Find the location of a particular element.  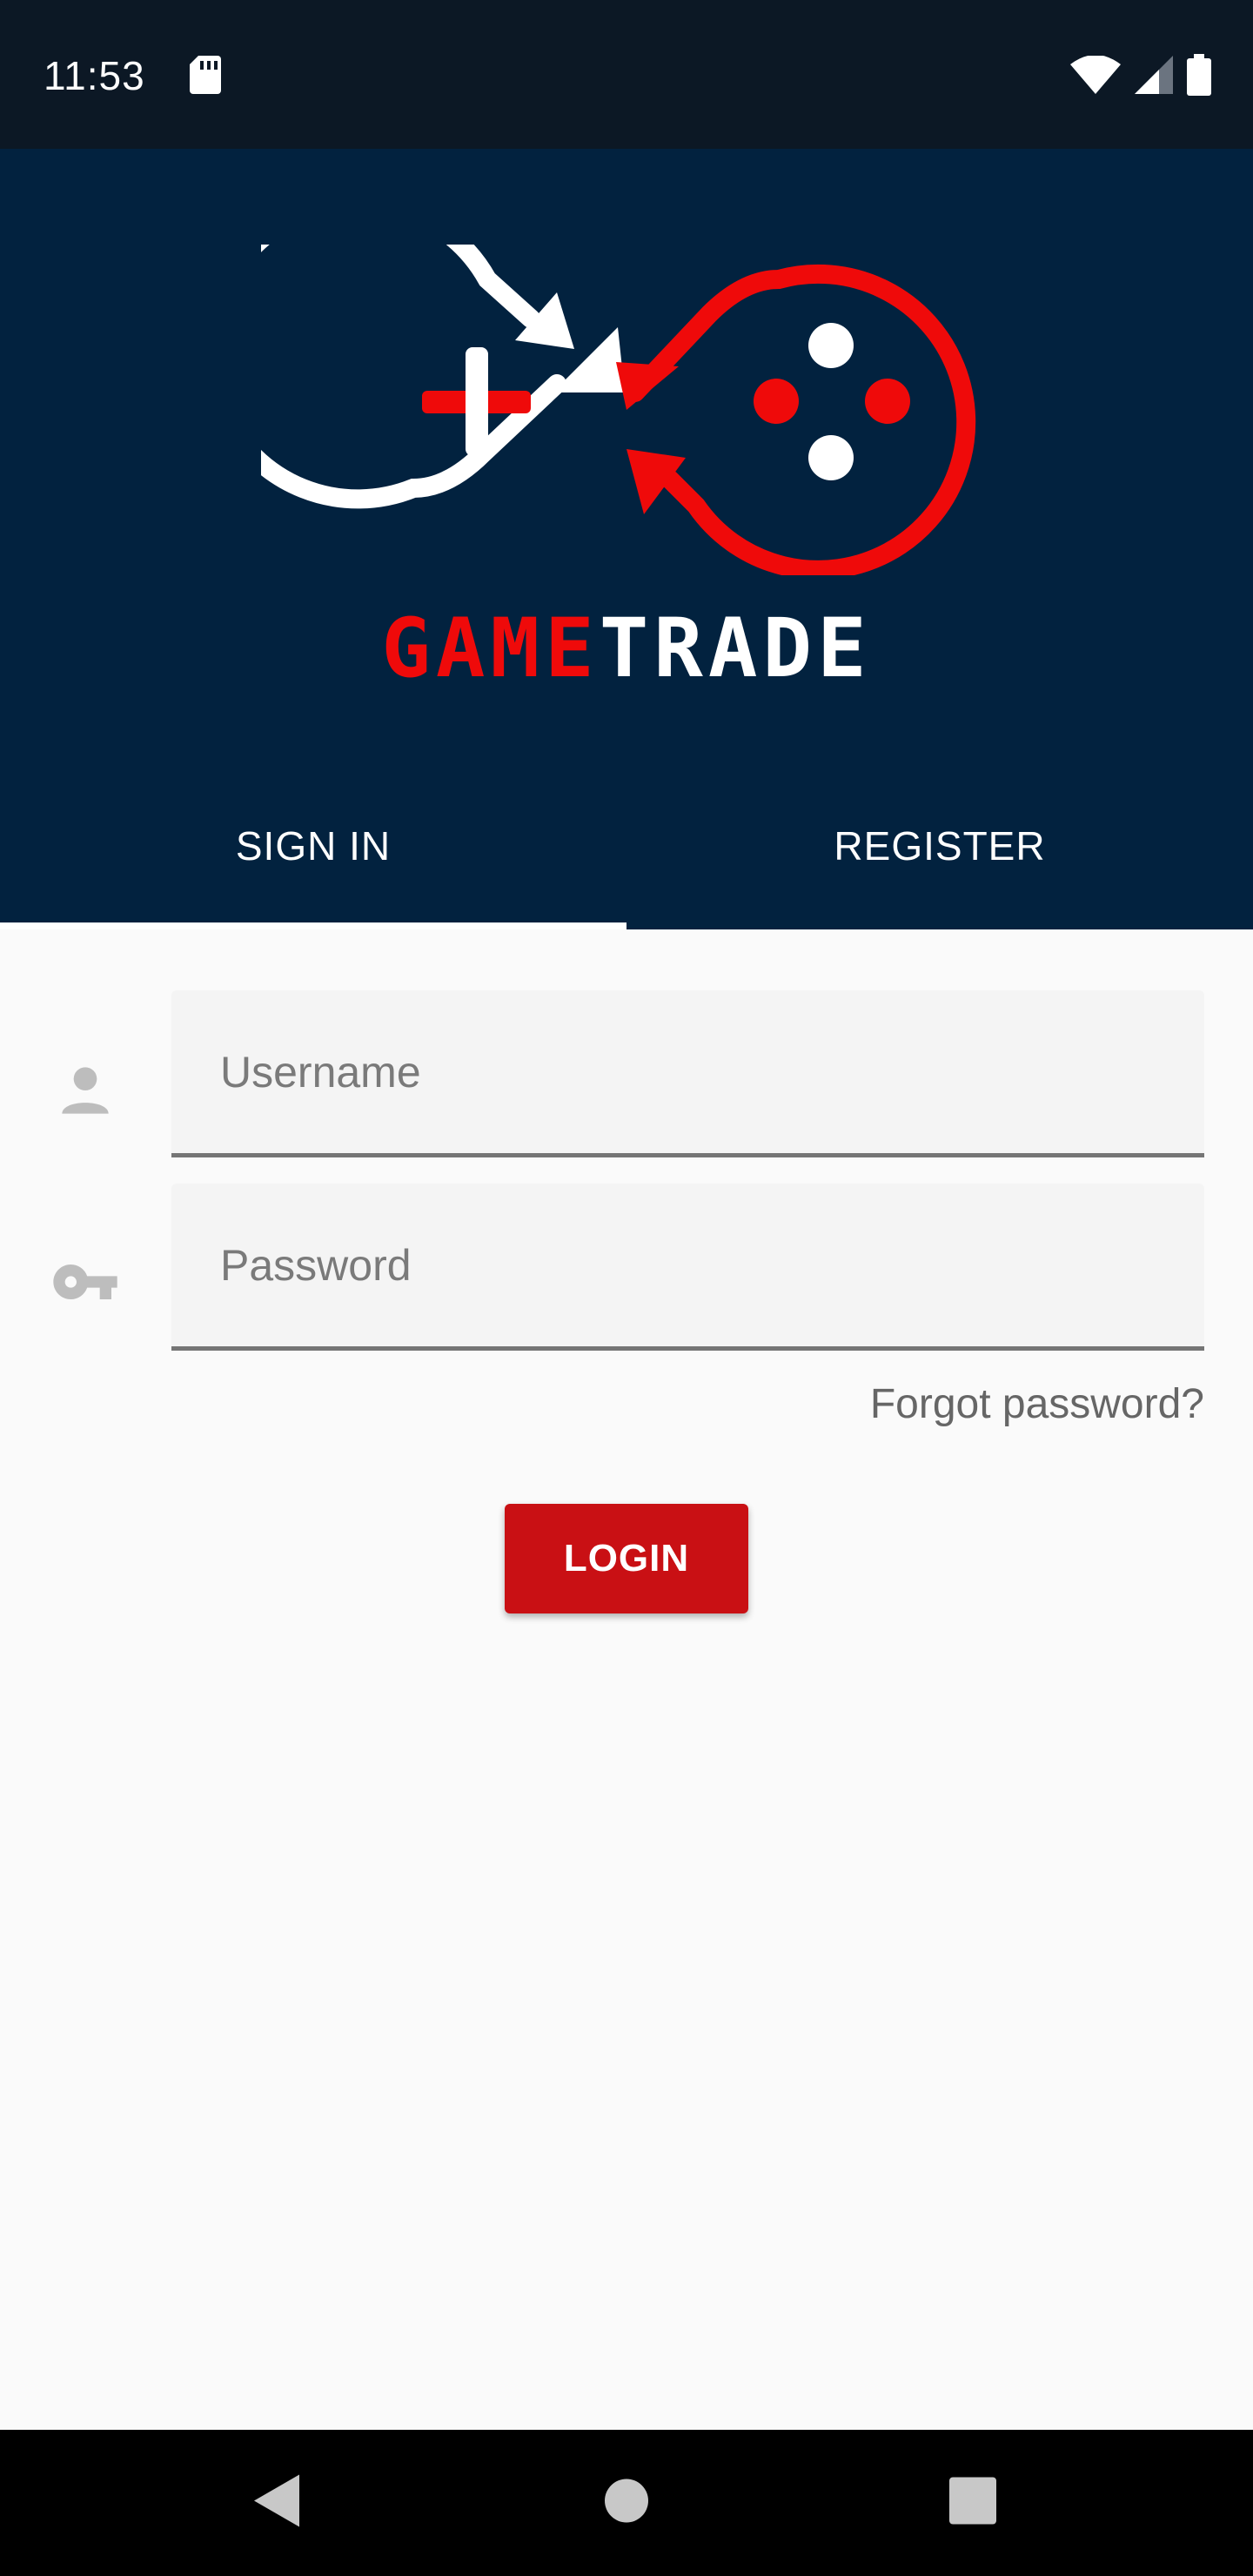

login-button: LOGIN is located at coordinates (626, 1558).